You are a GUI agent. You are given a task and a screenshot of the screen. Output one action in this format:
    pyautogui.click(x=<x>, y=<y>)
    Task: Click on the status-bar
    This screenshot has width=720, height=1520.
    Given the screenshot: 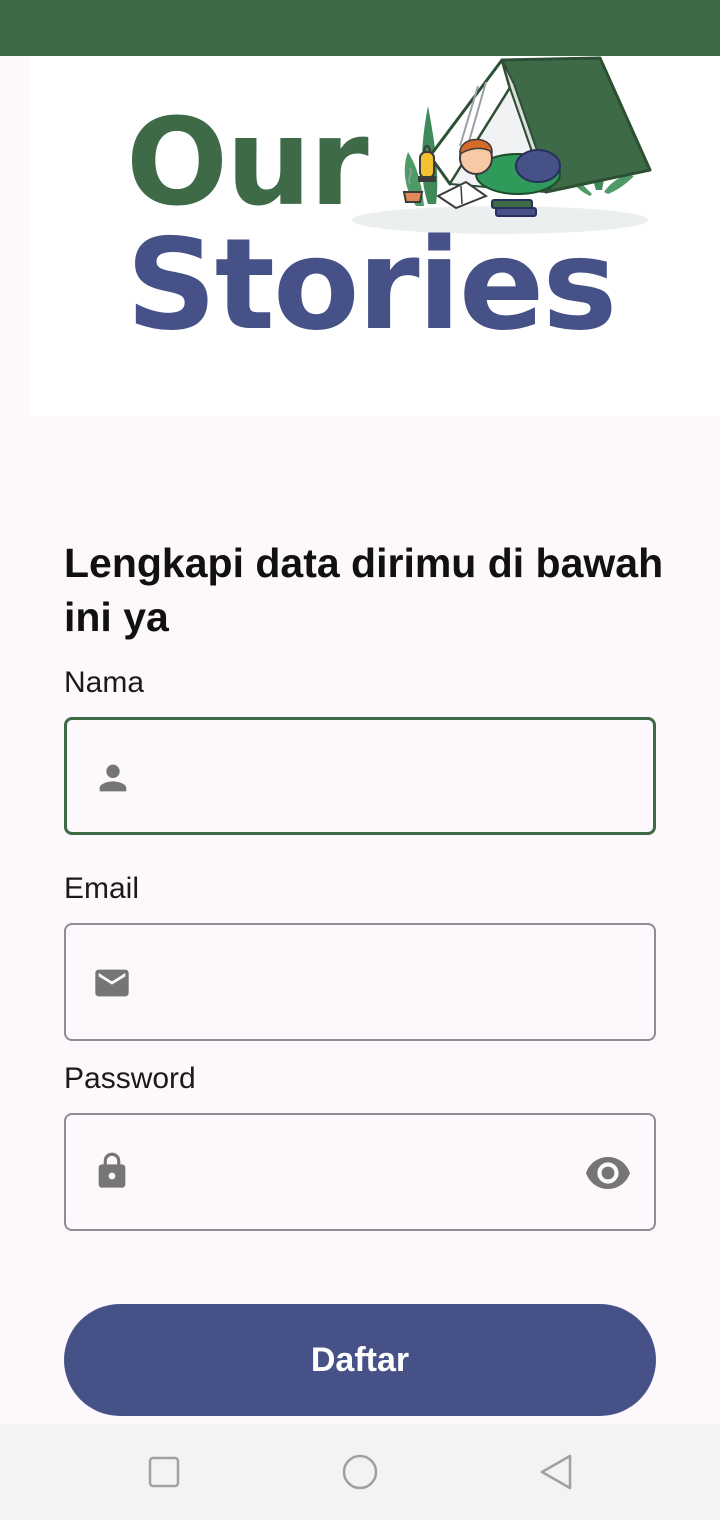 What is the action you would take?
    pyautogui.click(x=360, y=28)
    